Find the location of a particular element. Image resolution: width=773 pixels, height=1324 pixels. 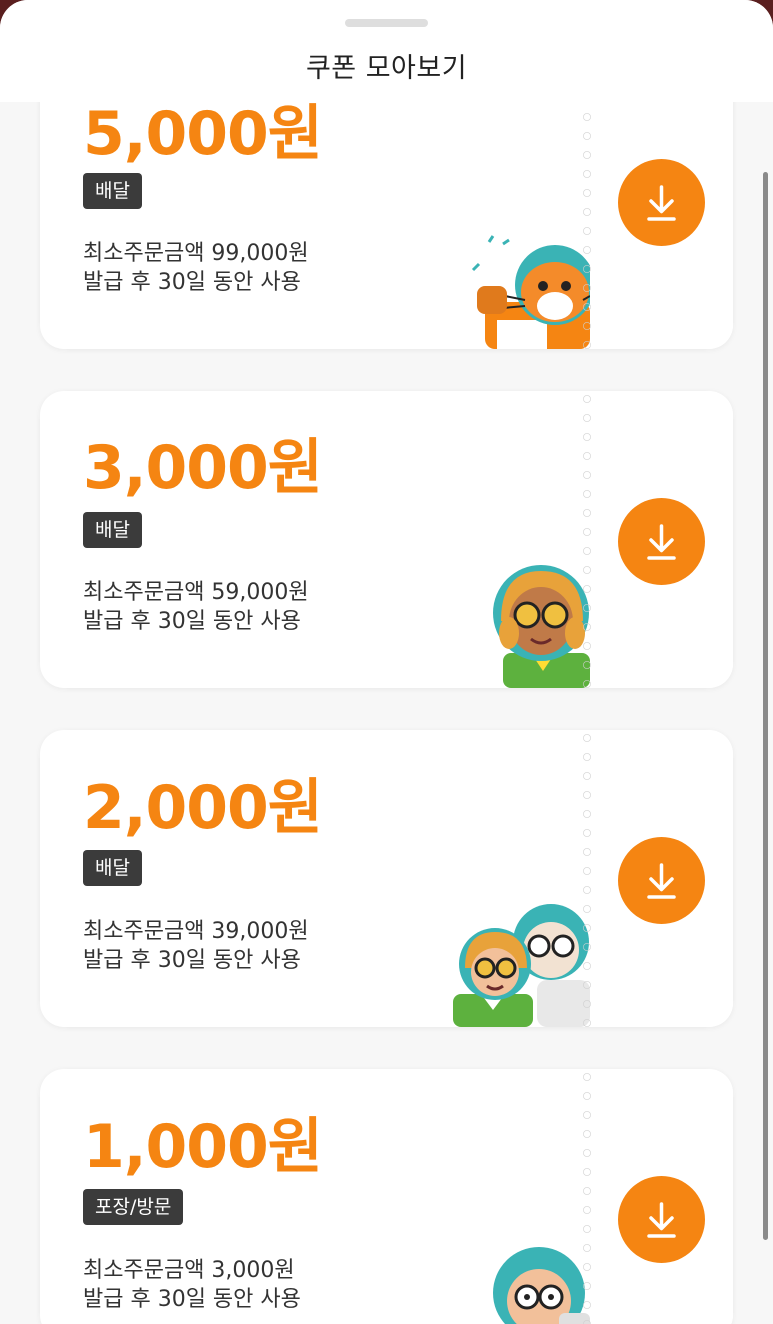

coupon-min-order: 최소주문금액 39,000원 is located at coordinates (196, 931).